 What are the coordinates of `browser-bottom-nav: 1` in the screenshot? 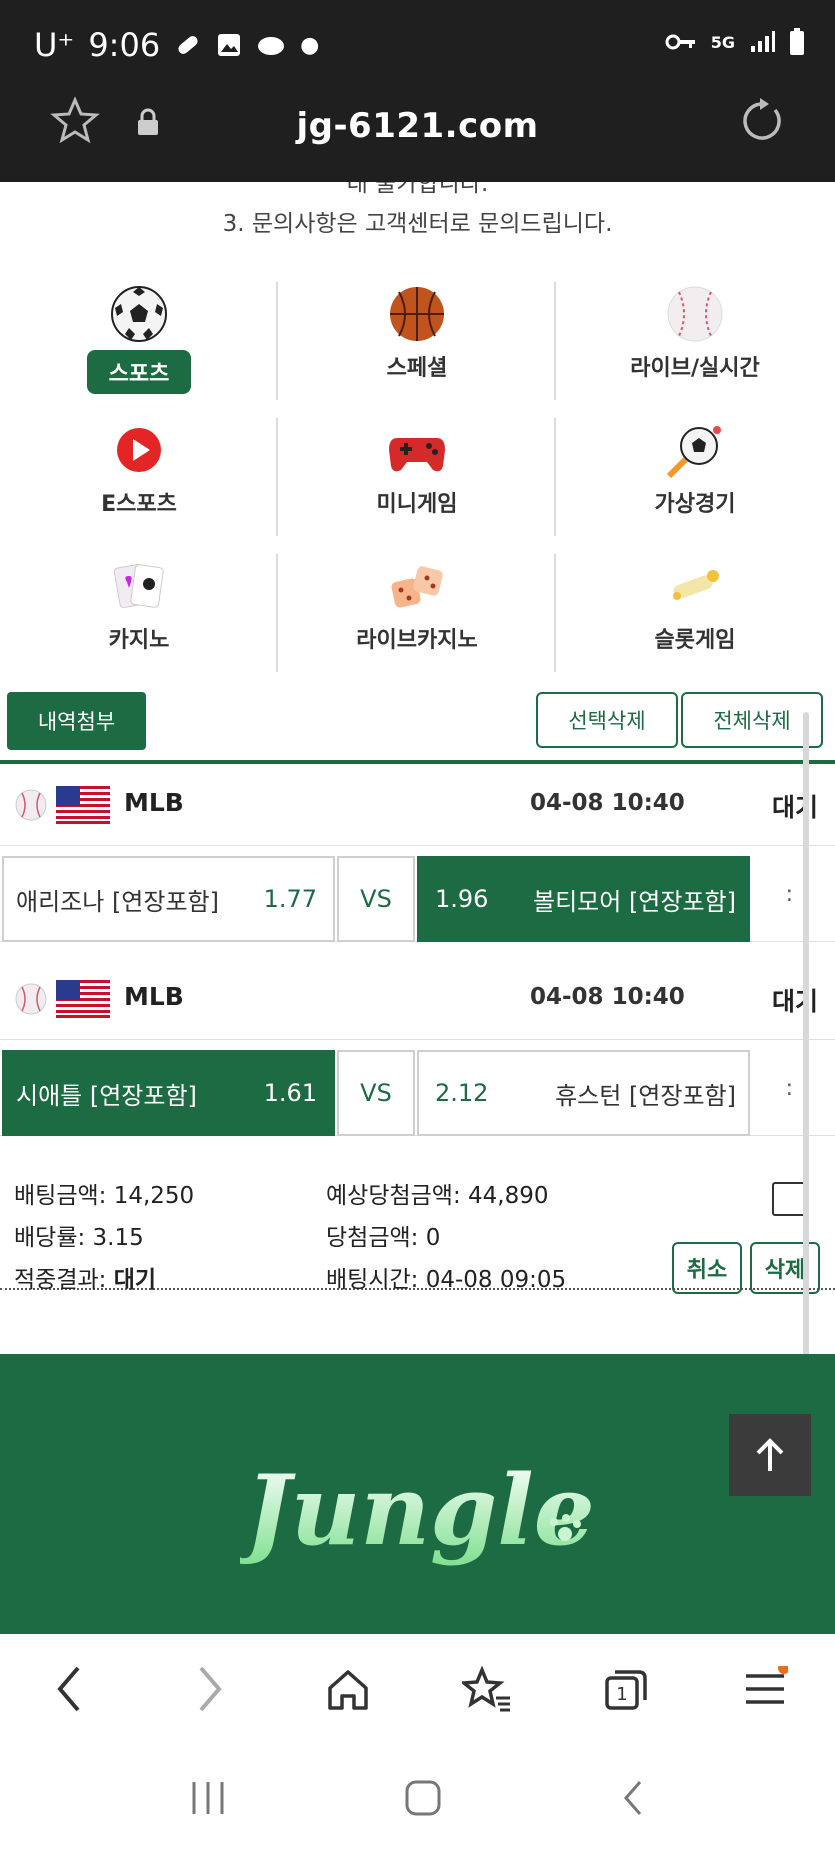 It's located at (417, 1689).